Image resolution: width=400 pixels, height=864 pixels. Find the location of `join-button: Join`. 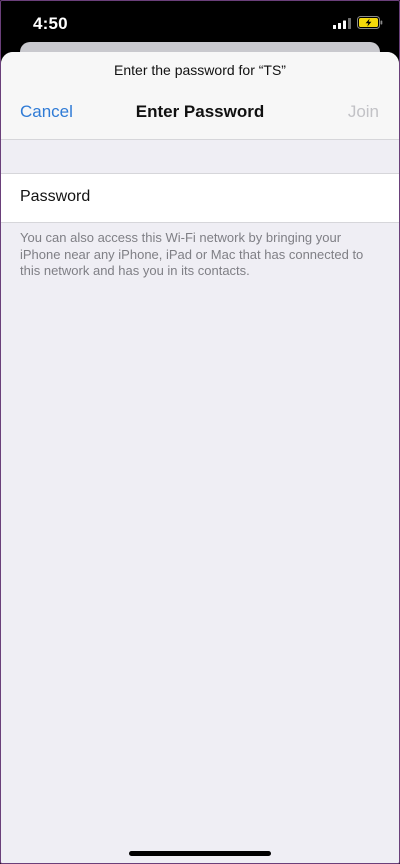

join-button: Join is located at coordinates (363, 112).